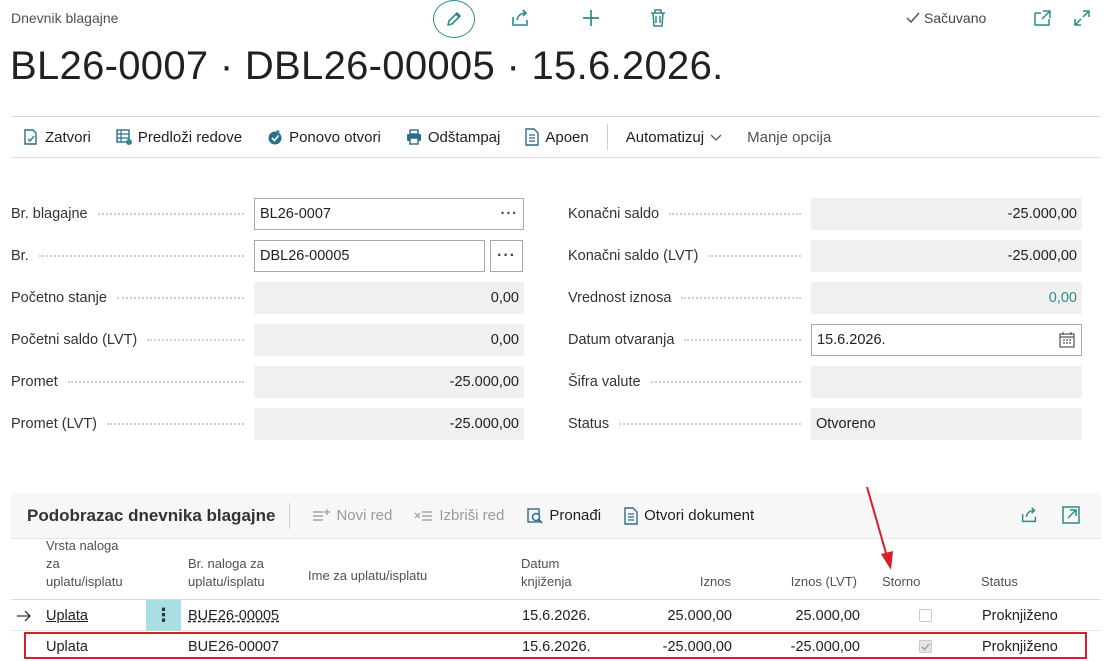 The width and height of the screenshot is (1110, 661). What do you see at coordinates (535, 515) in the screenshot?
I see `find-icon` at bounding box center [535, 515].